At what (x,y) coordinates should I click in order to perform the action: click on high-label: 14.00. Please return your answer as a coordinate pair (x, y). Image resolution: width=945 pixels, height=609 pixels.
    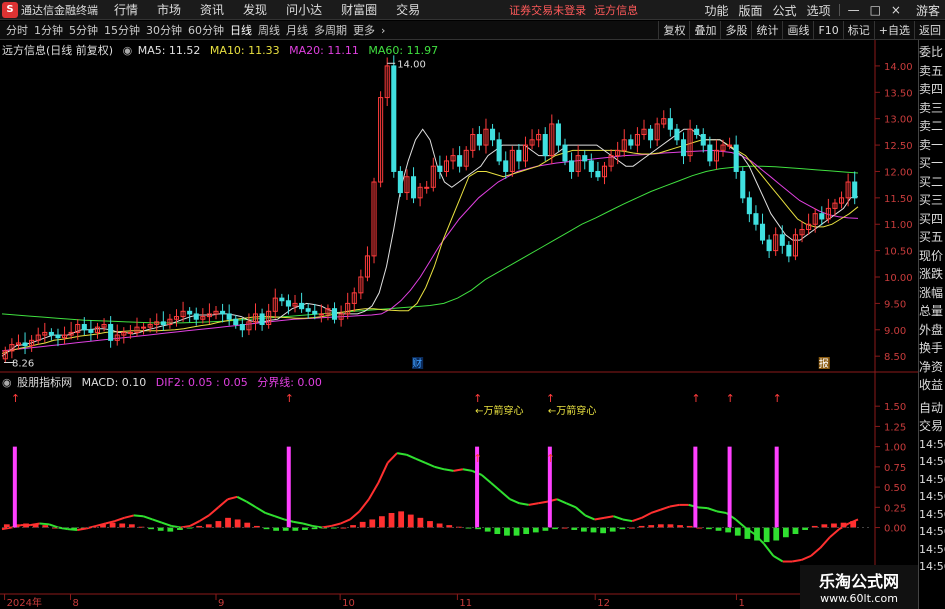
    Looking at the image, I should click on (411, 64).